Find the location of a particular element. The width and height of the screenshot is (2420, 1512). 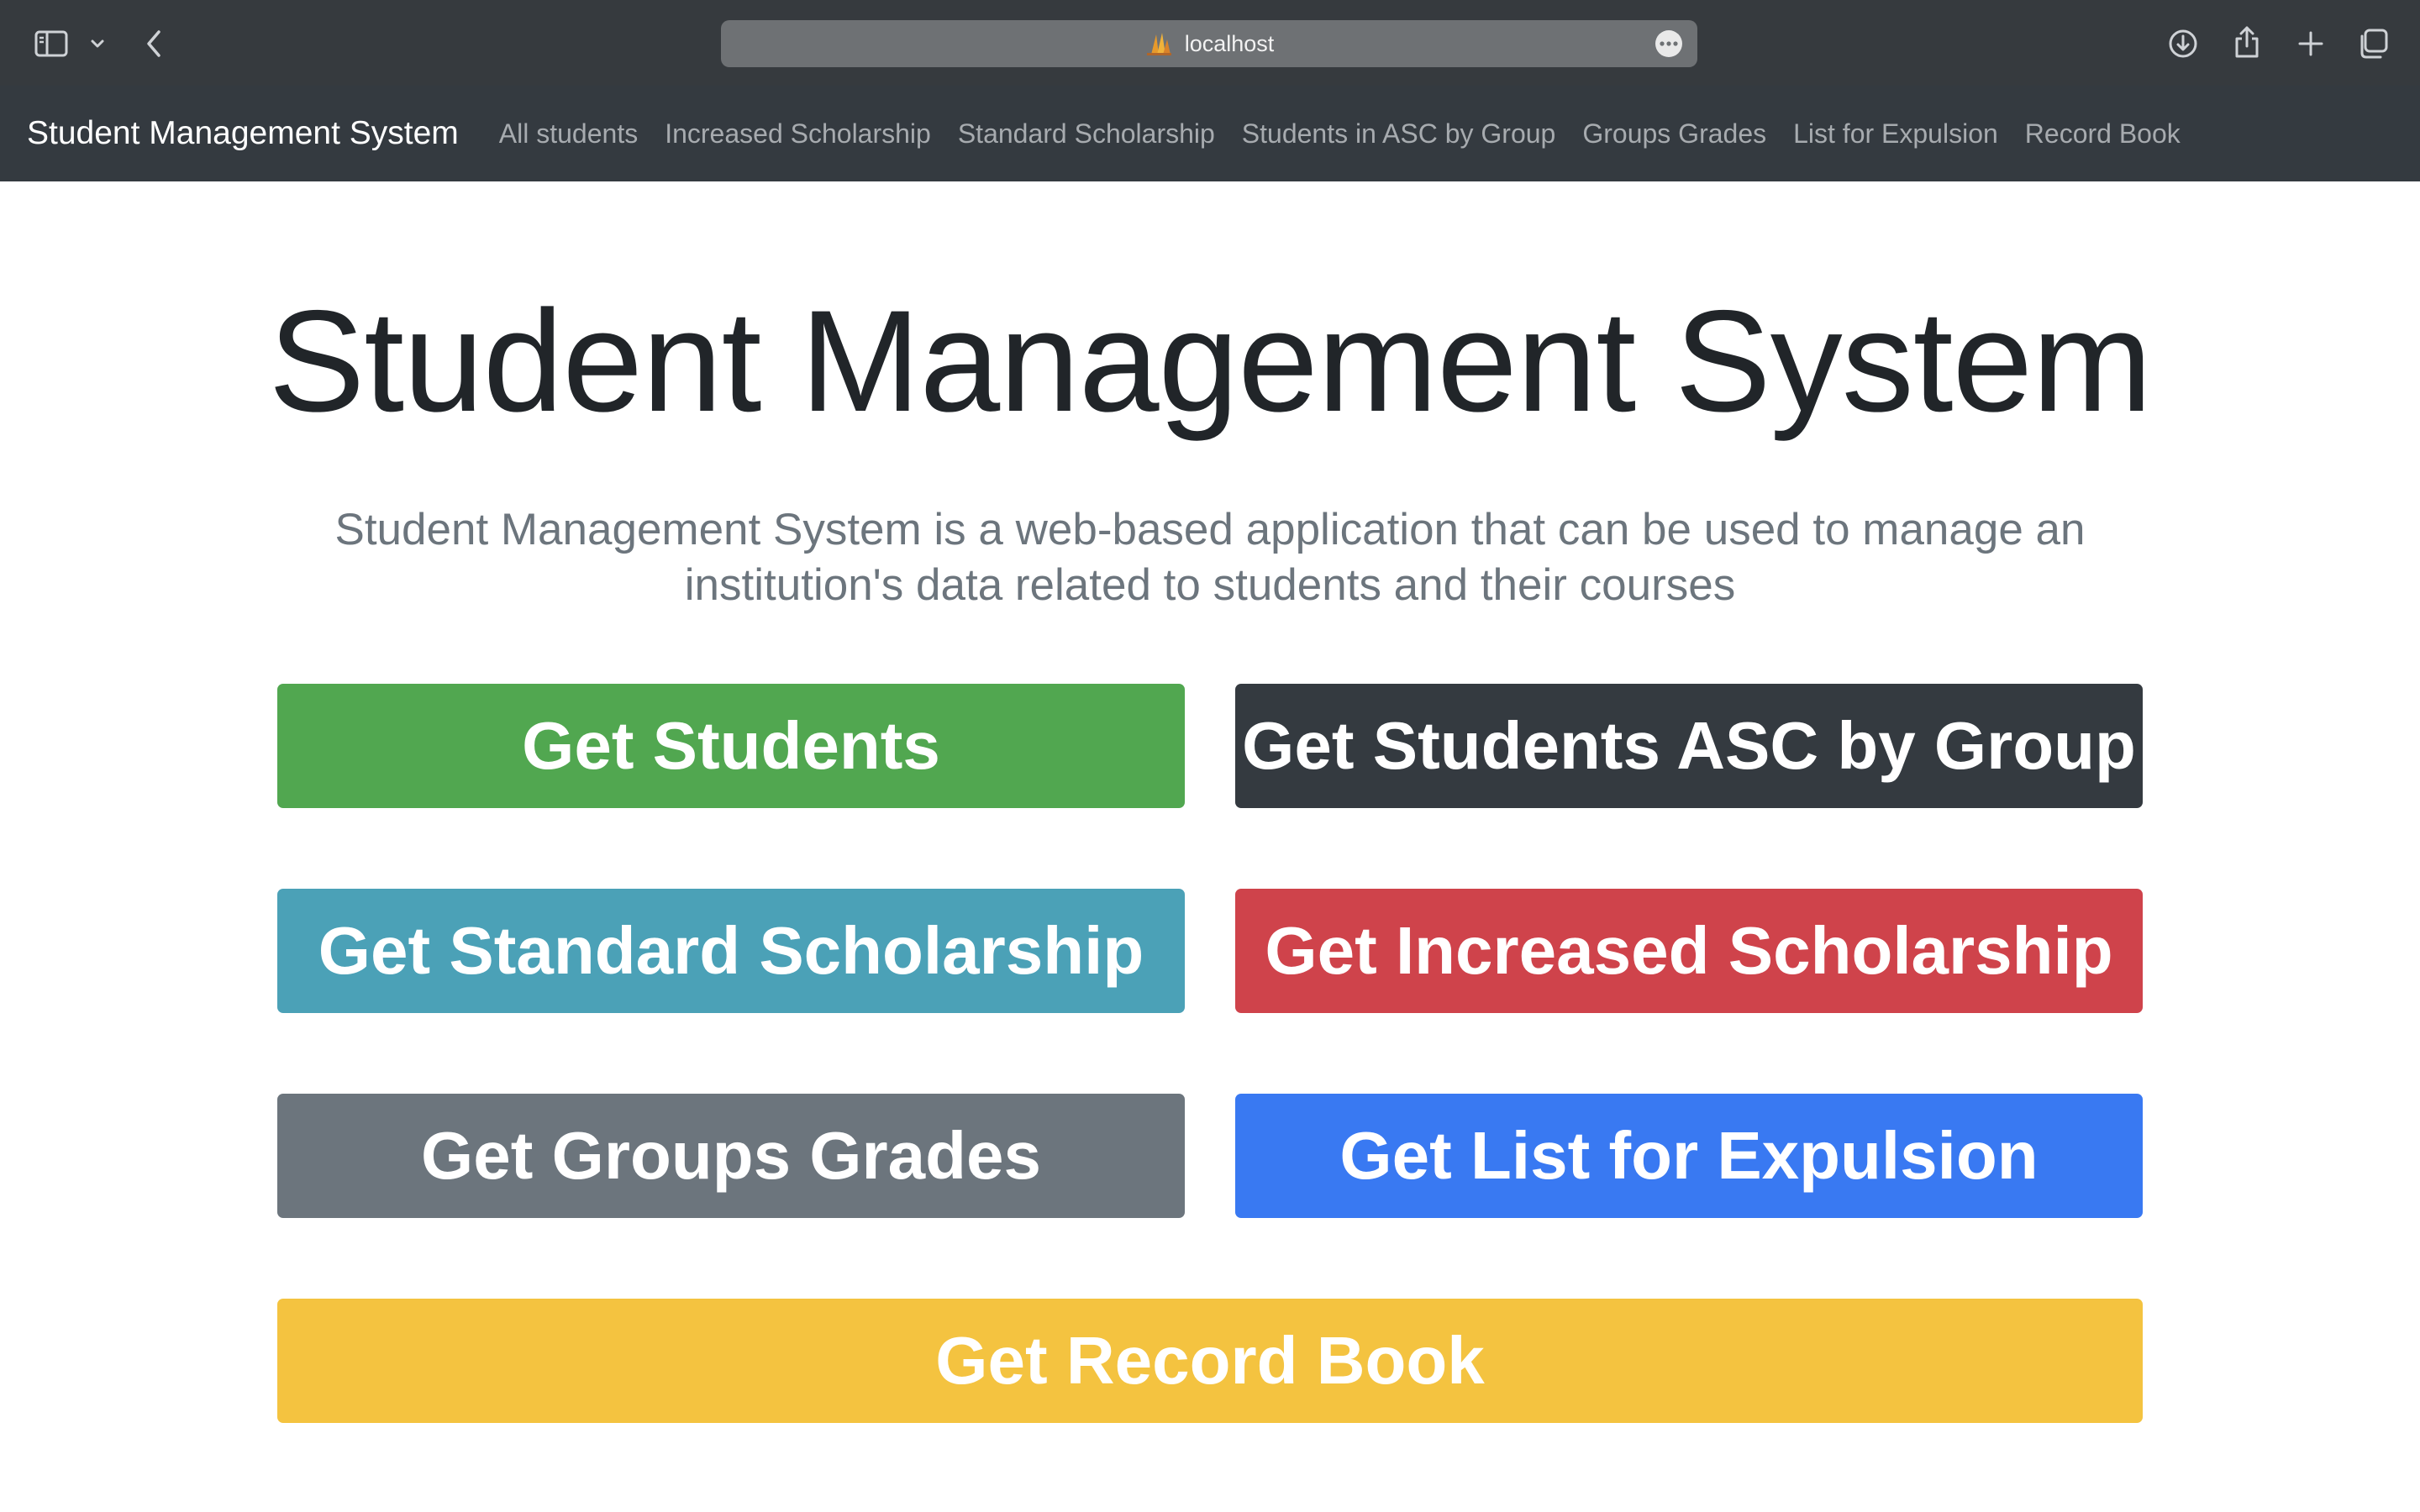

get-record-book-button: Get Record Book is located at coordinates (1210, 1361).